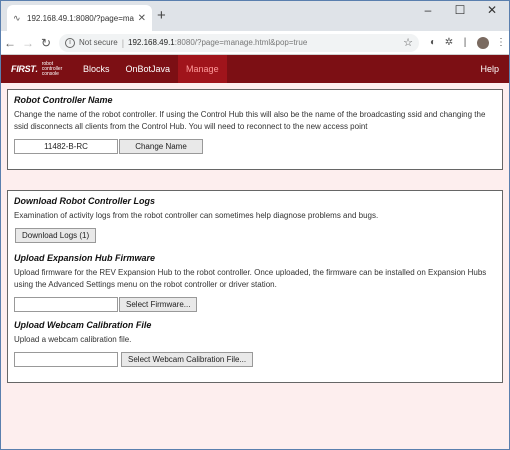 The height and width of the screenshot is (450, 510). I want to click on logo-text: FIRST, so click(23, 69).